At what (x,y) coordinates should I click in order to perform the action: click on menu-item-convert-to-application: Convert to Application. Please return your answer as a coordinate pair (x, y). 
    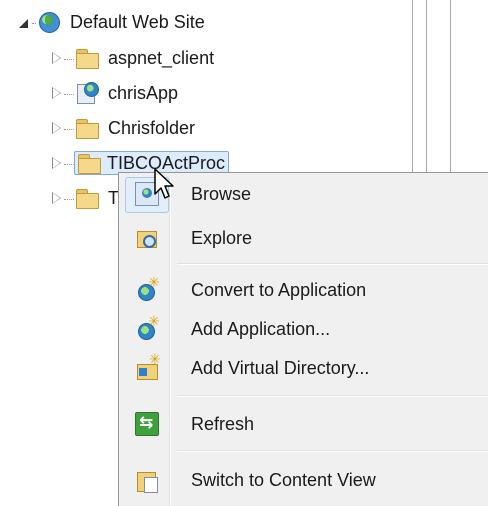
    Looking at the image, I should click on (304, 290).